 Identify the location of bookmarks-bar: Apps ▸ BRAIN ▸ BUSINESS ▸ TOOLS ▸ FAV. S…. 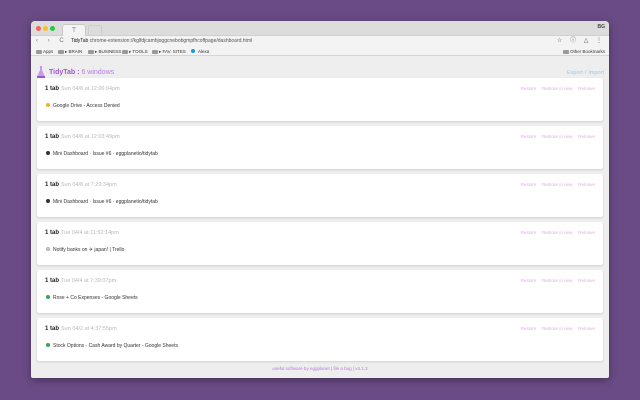
(320, 51).